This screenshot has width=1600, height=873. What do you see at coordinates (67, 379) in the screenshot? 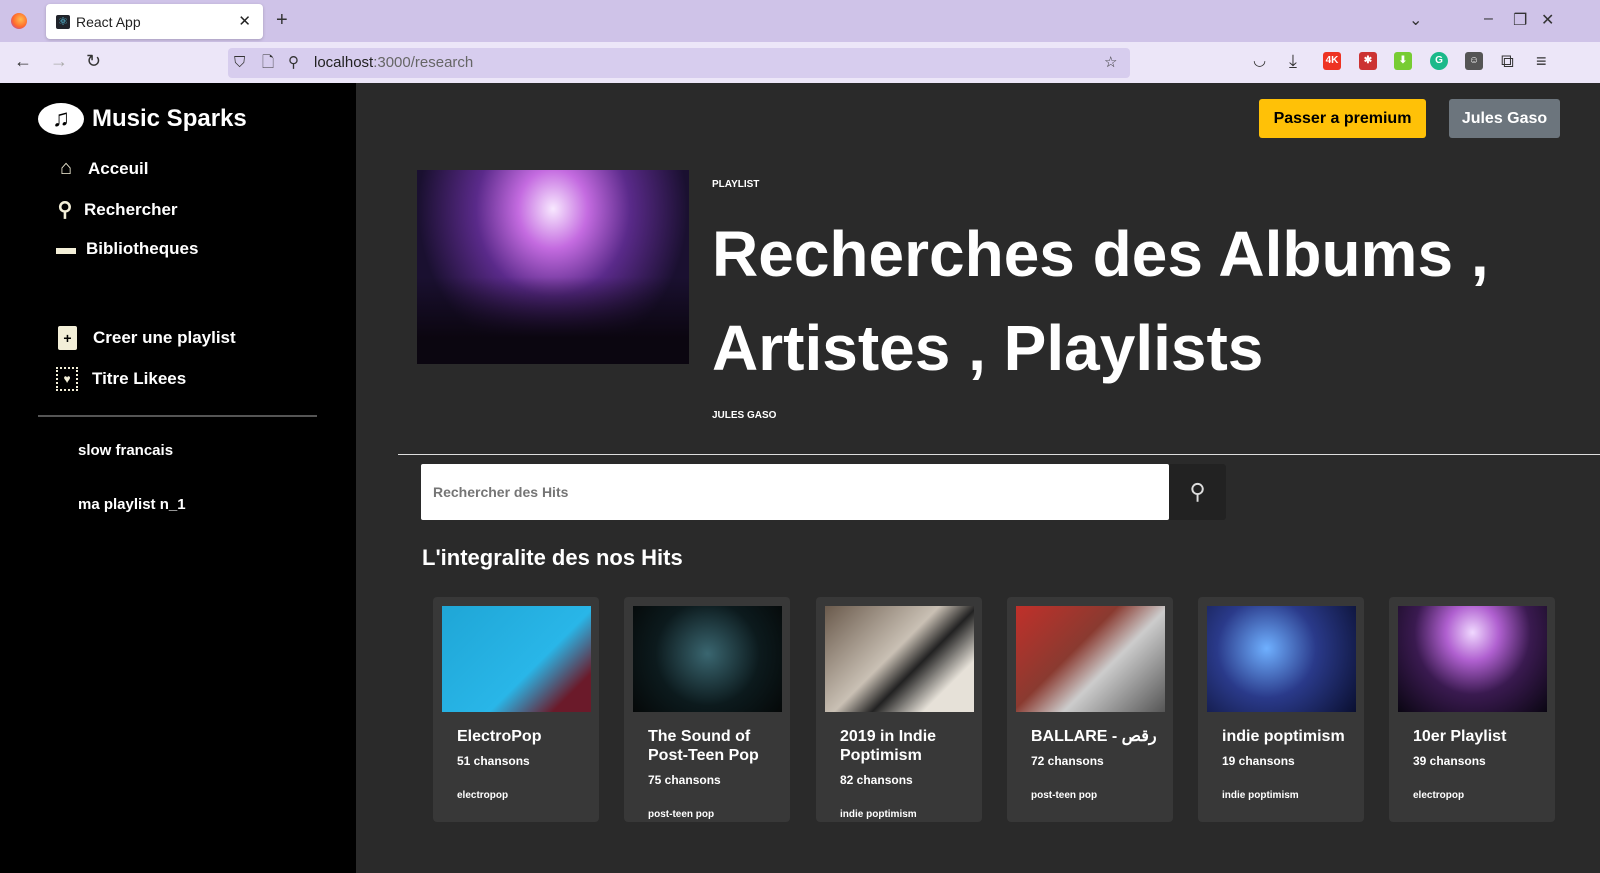
I see `heart-icon: ♥` at bounding box center [67, 379].